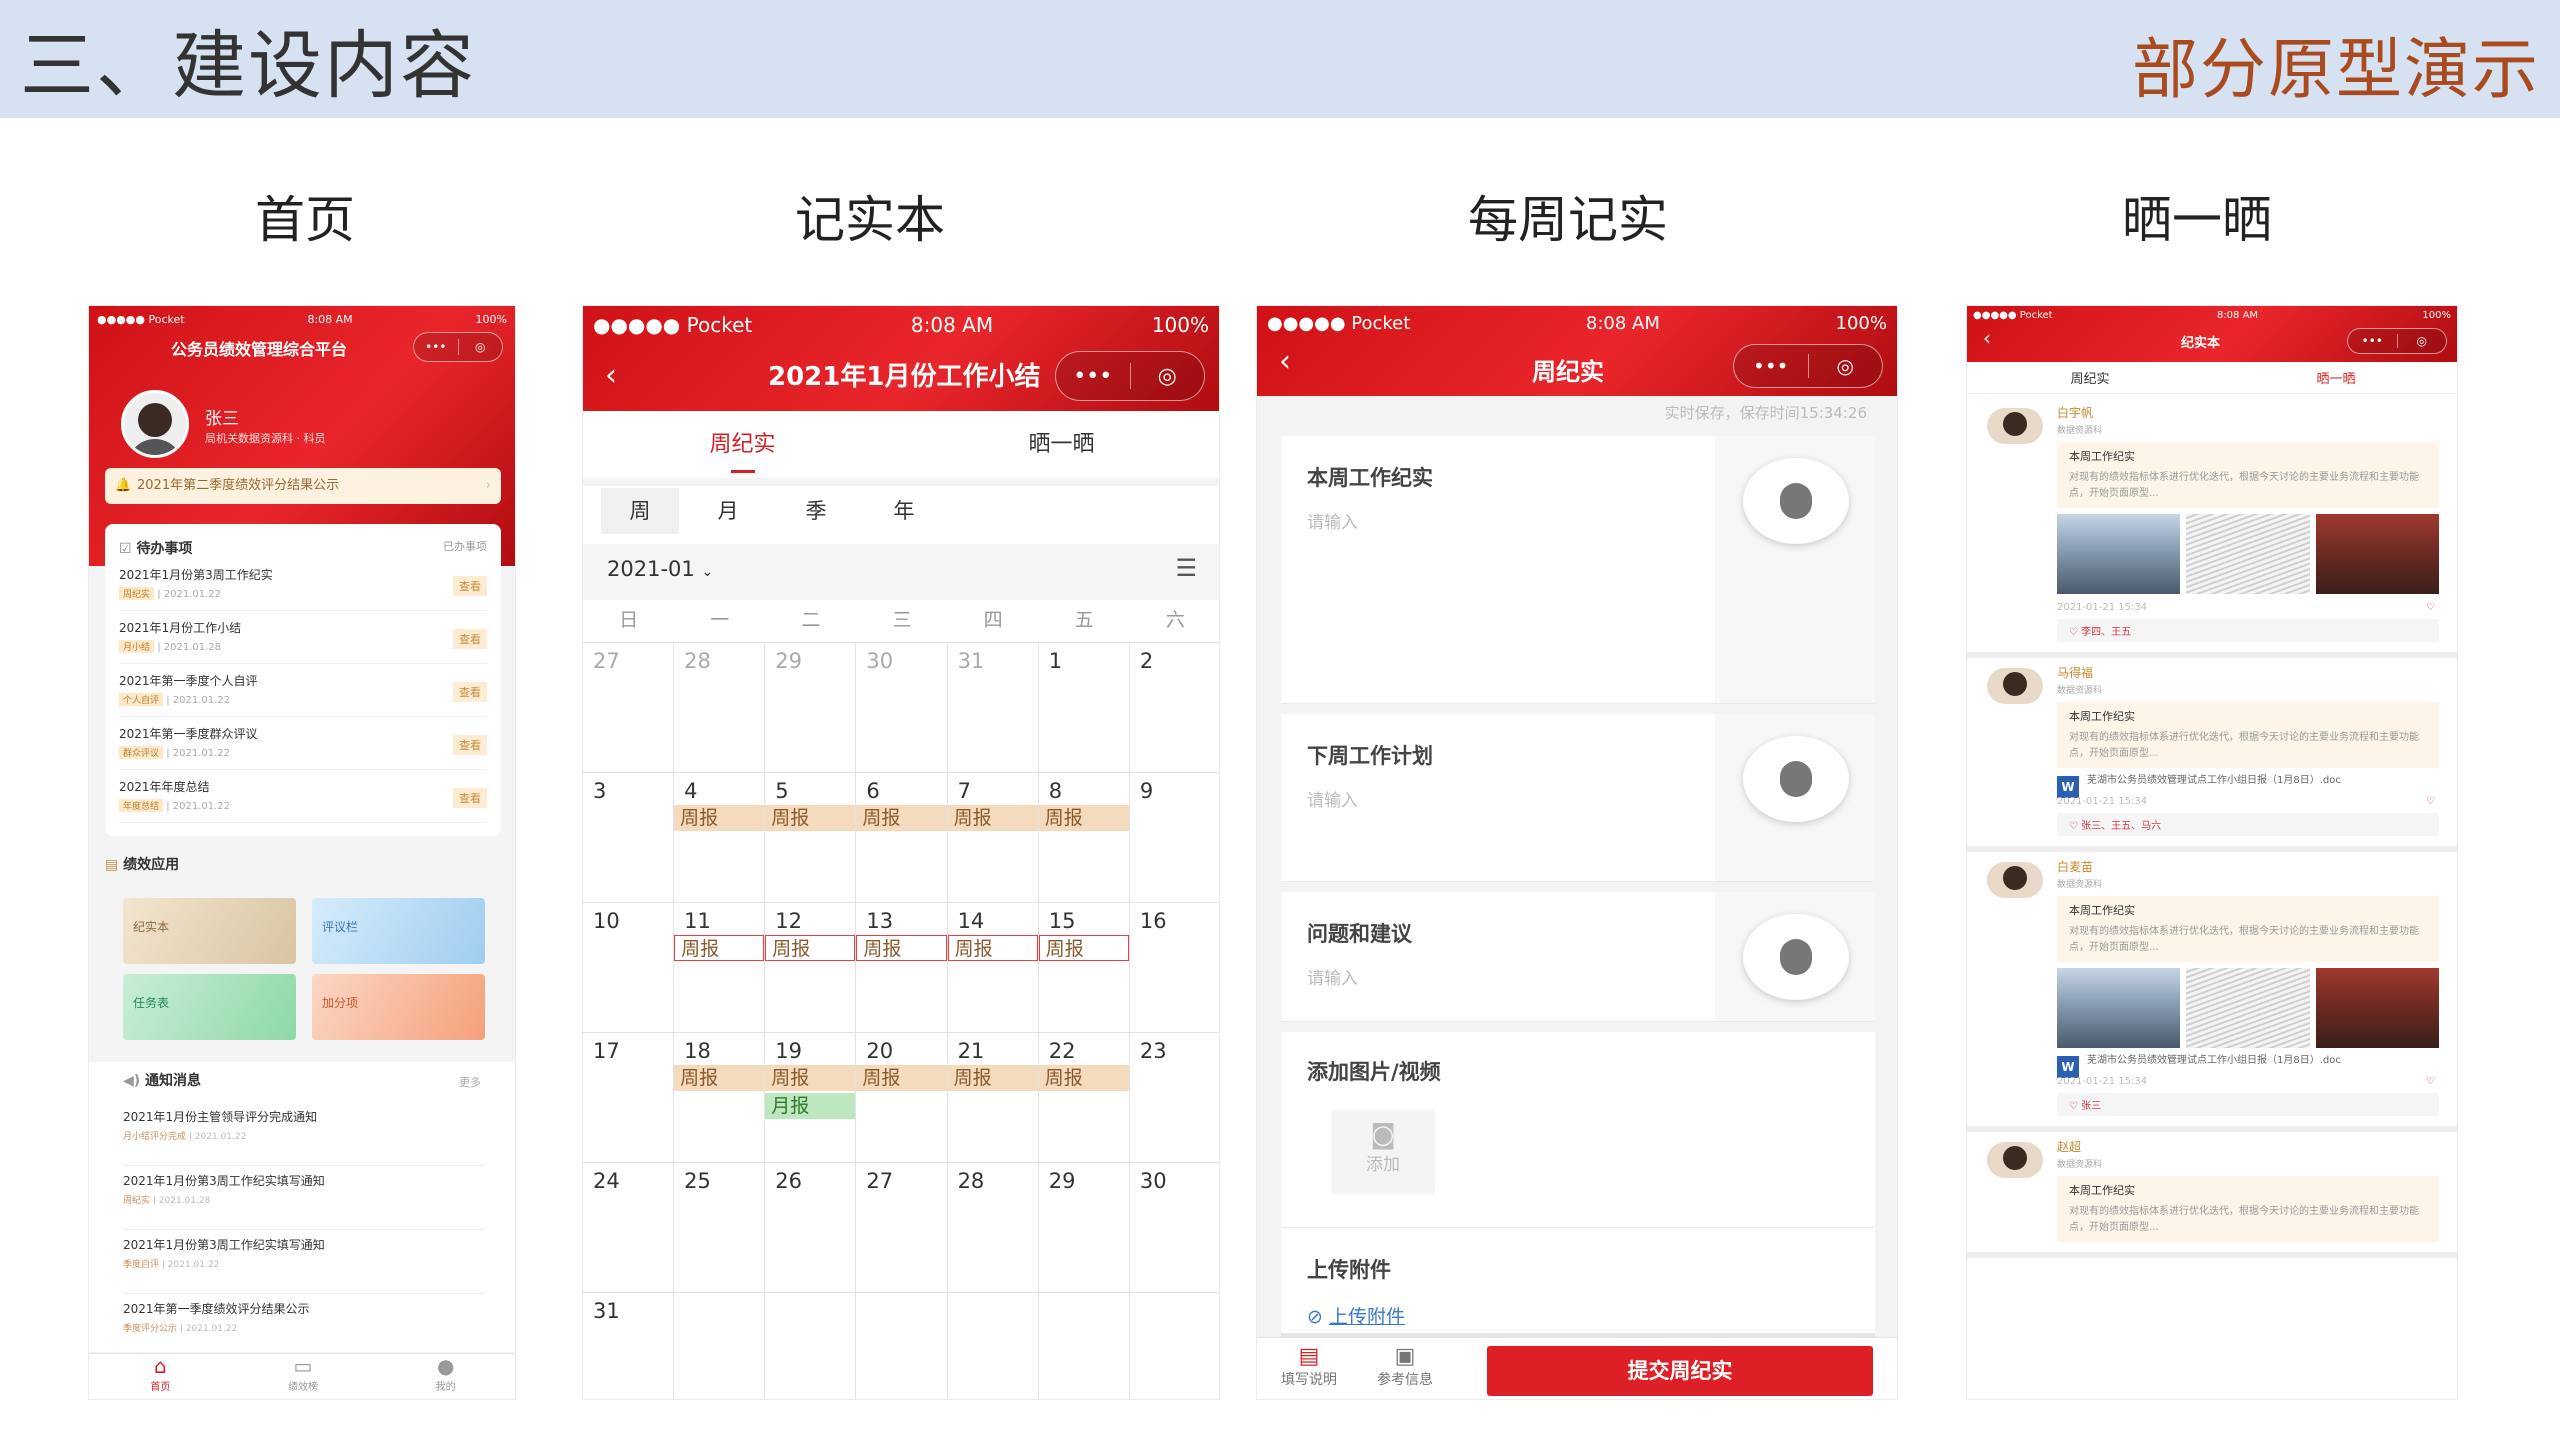  Describe the element at coordinates (304, 1326) in the screenshot. I see `notice-item: 2021年第一季度绩效评分结果公示 季度评分公示 | 2021.01.22` at that location.